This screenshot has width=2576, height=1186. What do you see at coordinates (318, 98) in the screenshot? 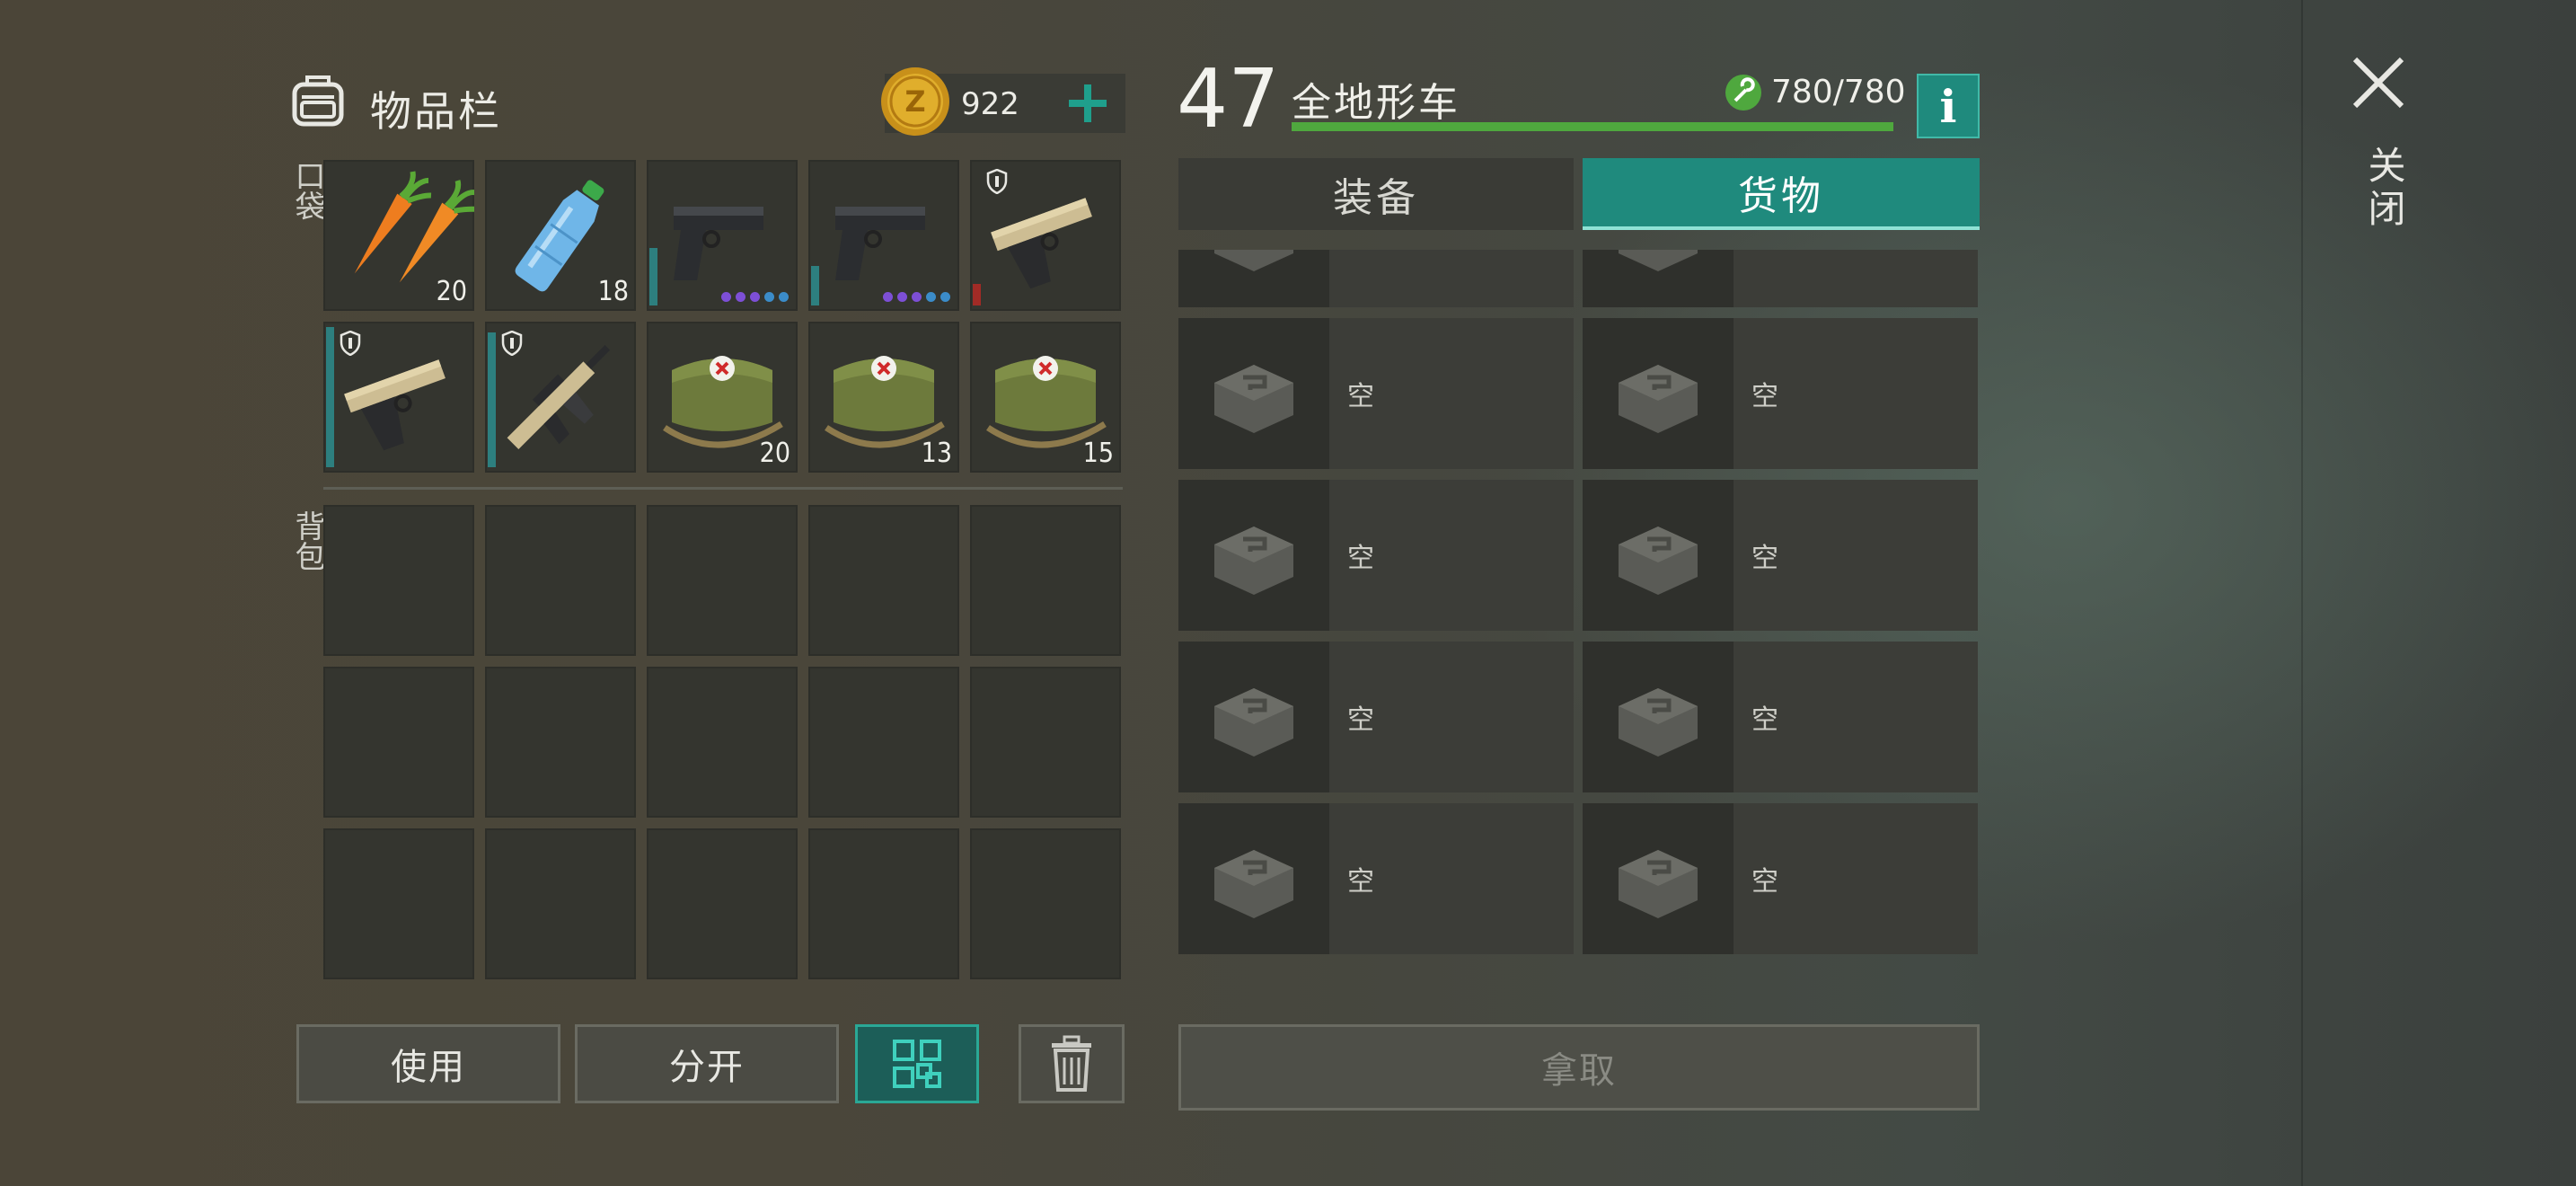
I see `backpack-icon` at bounding box center [318, 98].